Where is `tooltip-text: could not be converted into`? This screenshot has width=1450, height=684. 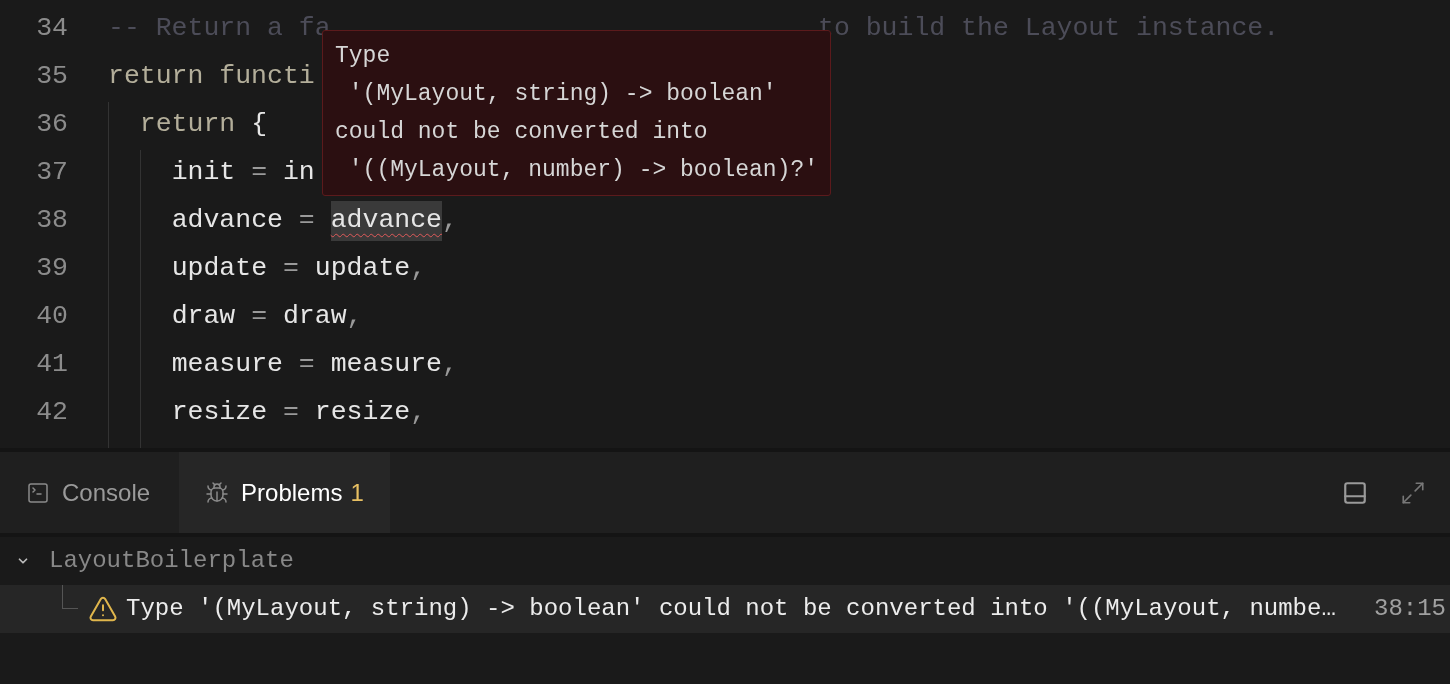 tooltip-text: could not be converted into is located at coordinates (522, 132).